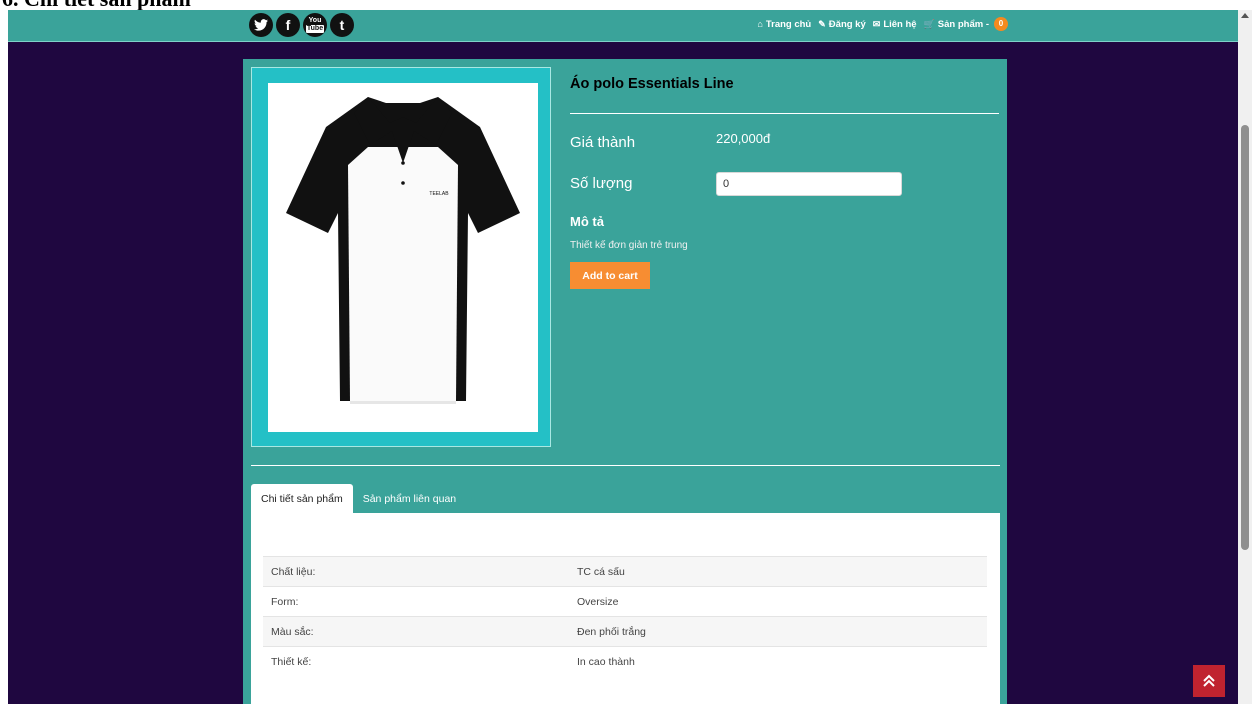  Describe the element at coordinates (625, 601) in the screenshot. I see `table-row: Form: Oversize` at that location.